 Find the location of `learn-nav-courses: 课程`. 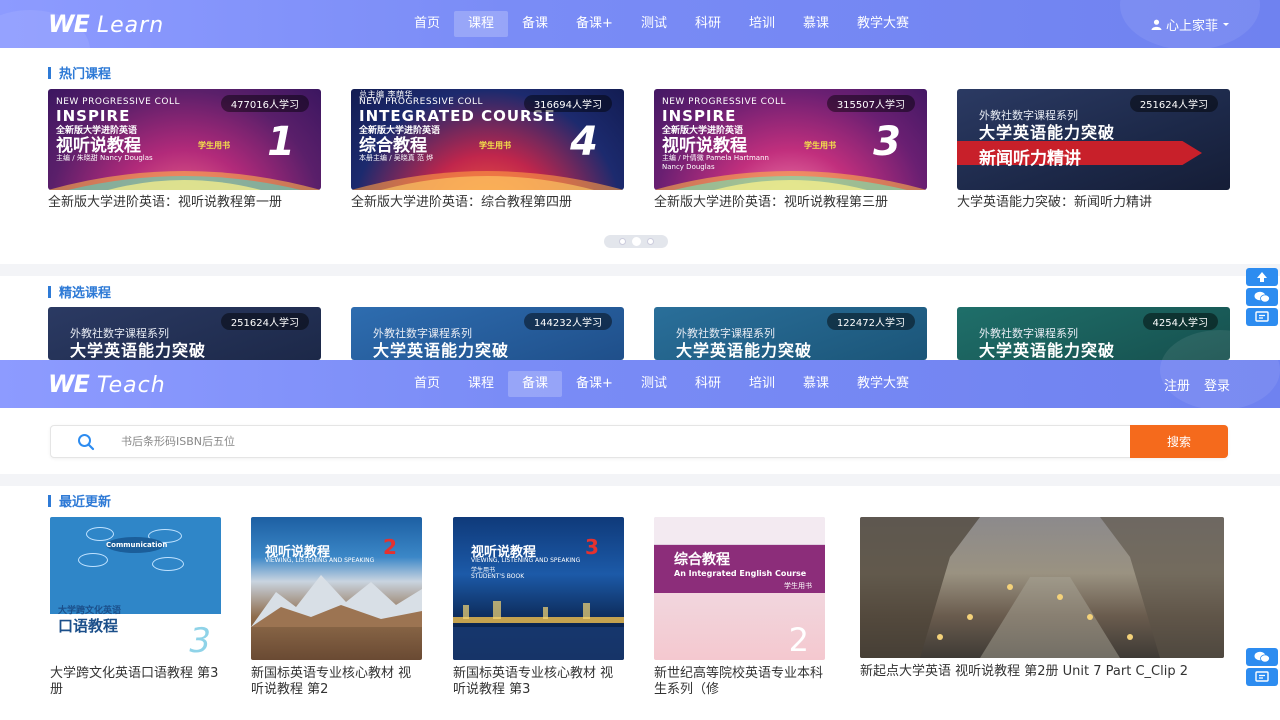

learn-nav-courses: 课程 is located at coordinates (481, 24).